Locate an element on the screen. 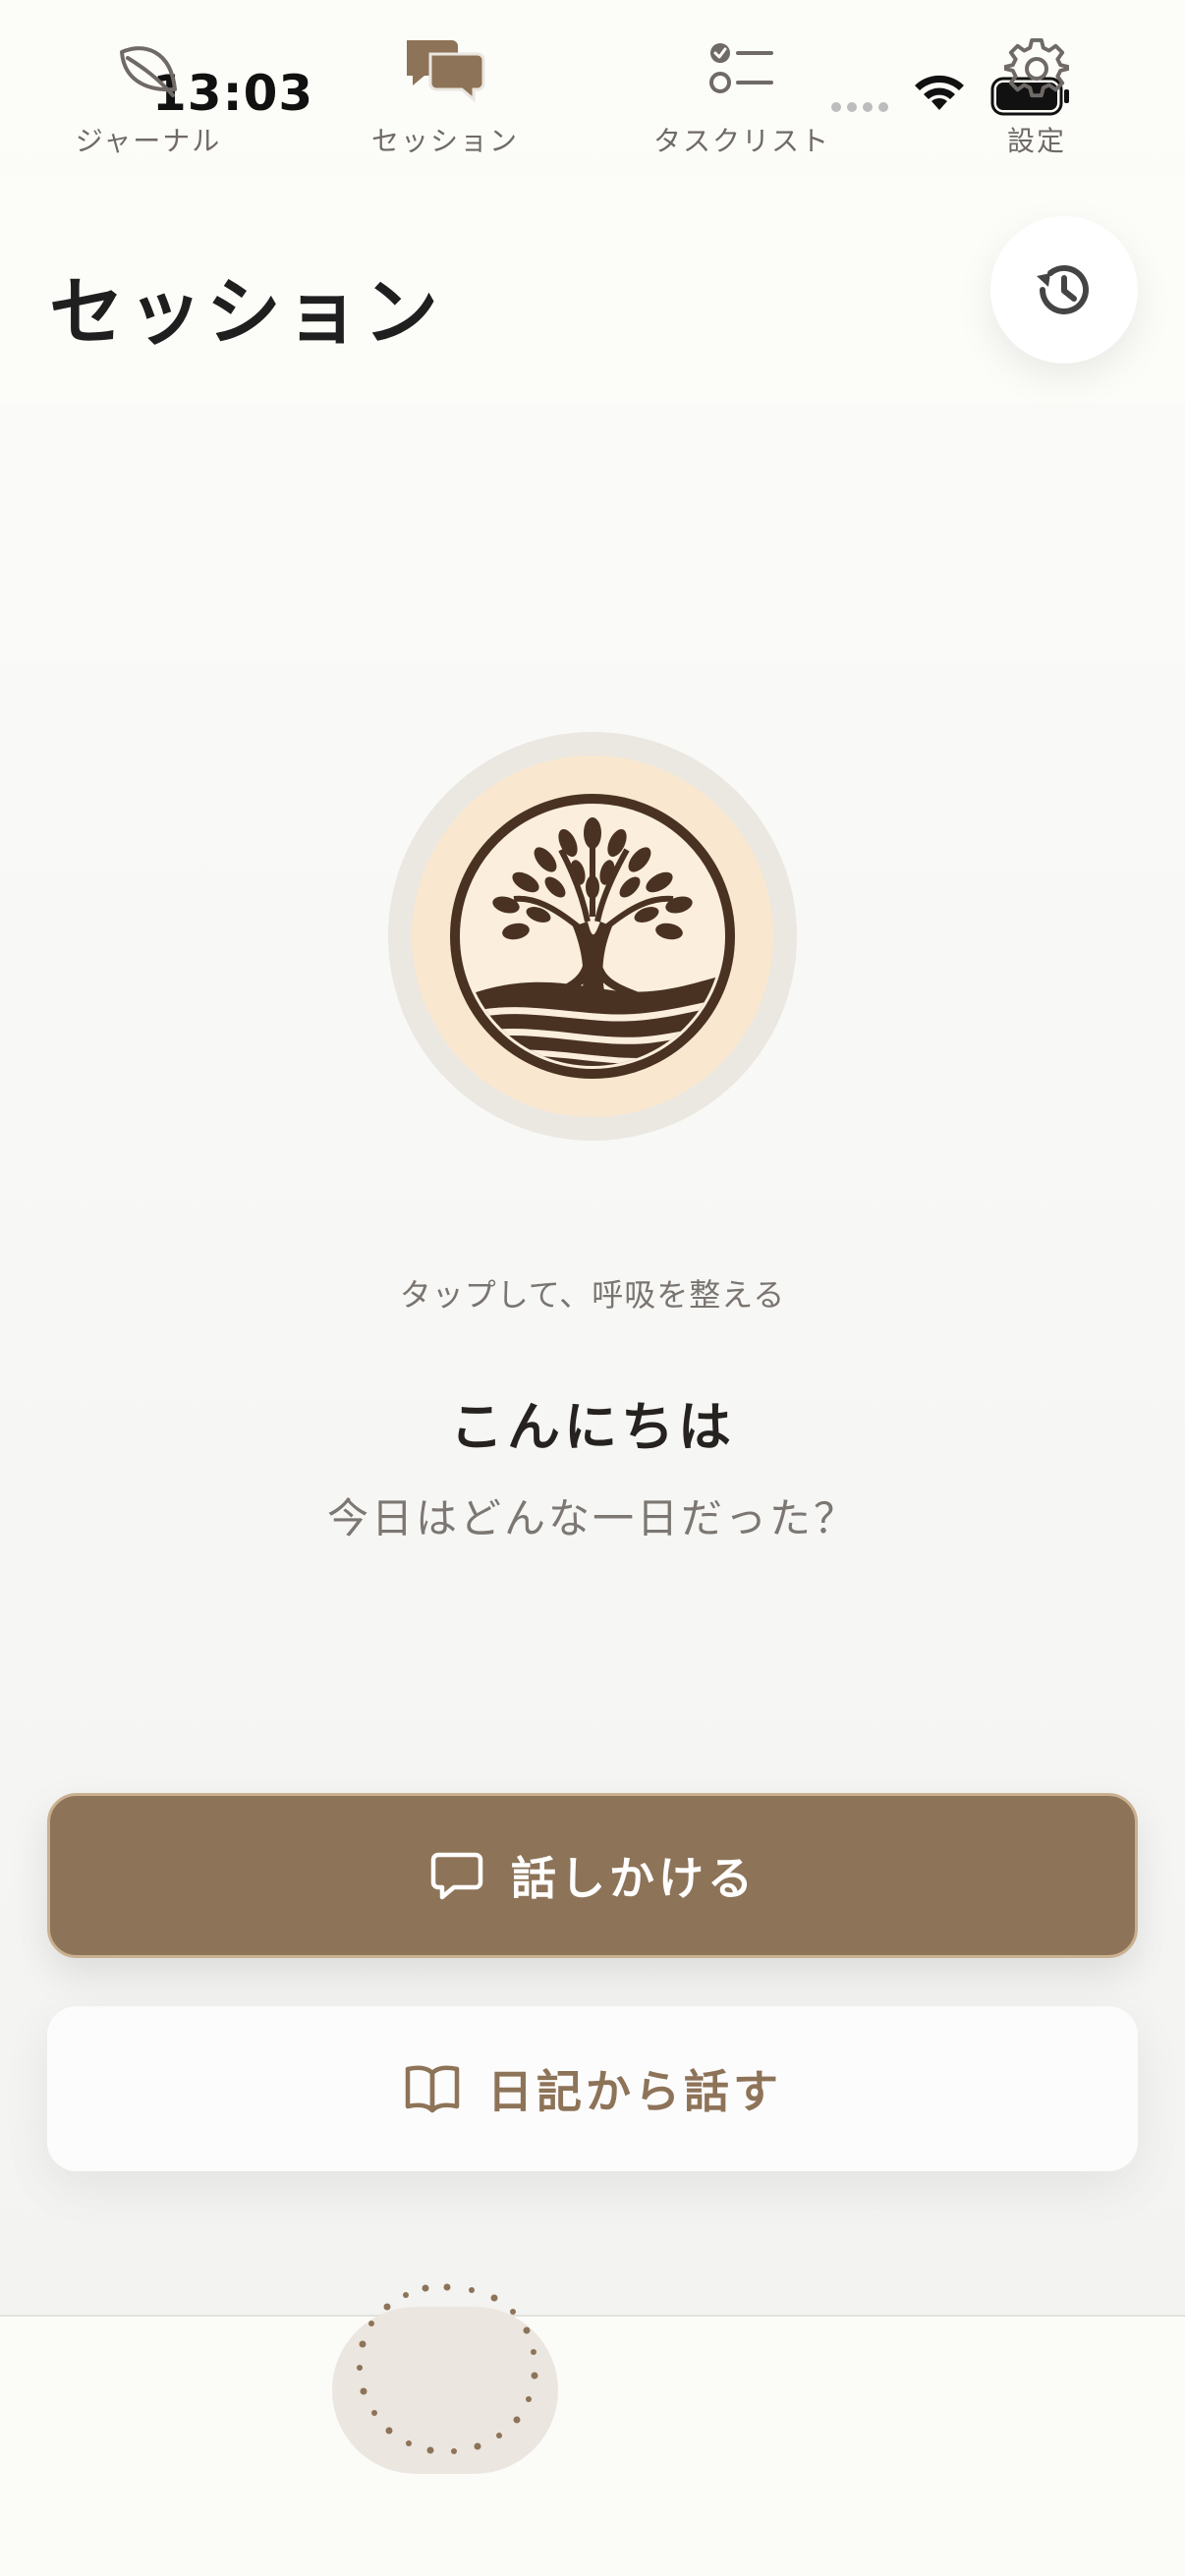  tab-settings-label: 設定 is located at coordinates (1036, 141).